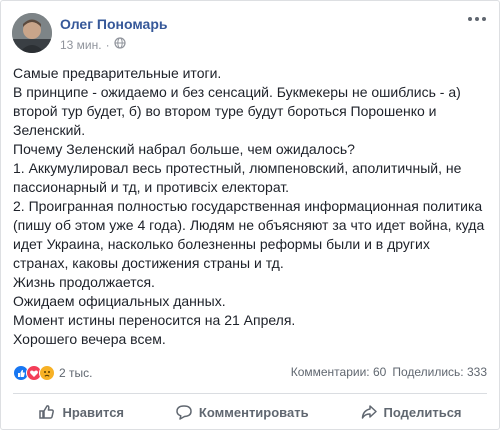  Describe the element at coordinates (34, 373) in the screenshot. I see `reaction-icons` at that location.